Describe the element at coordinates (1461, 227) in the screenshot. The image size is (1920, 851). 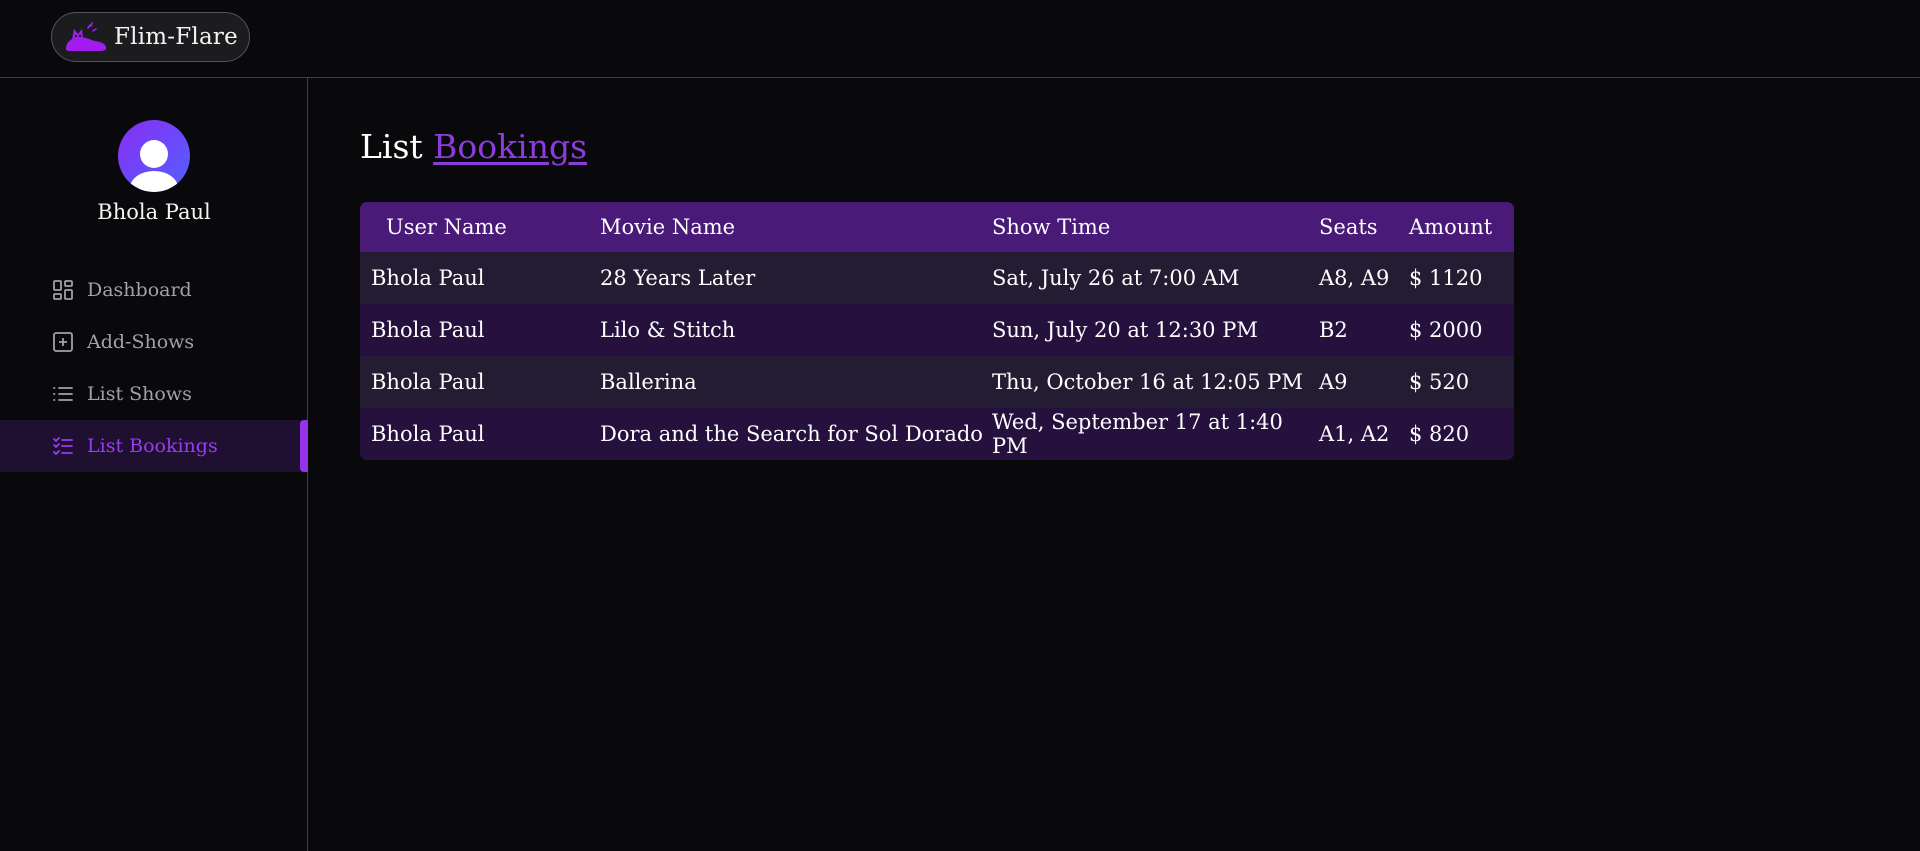
I see `column-header-amount: Amount` at that location.